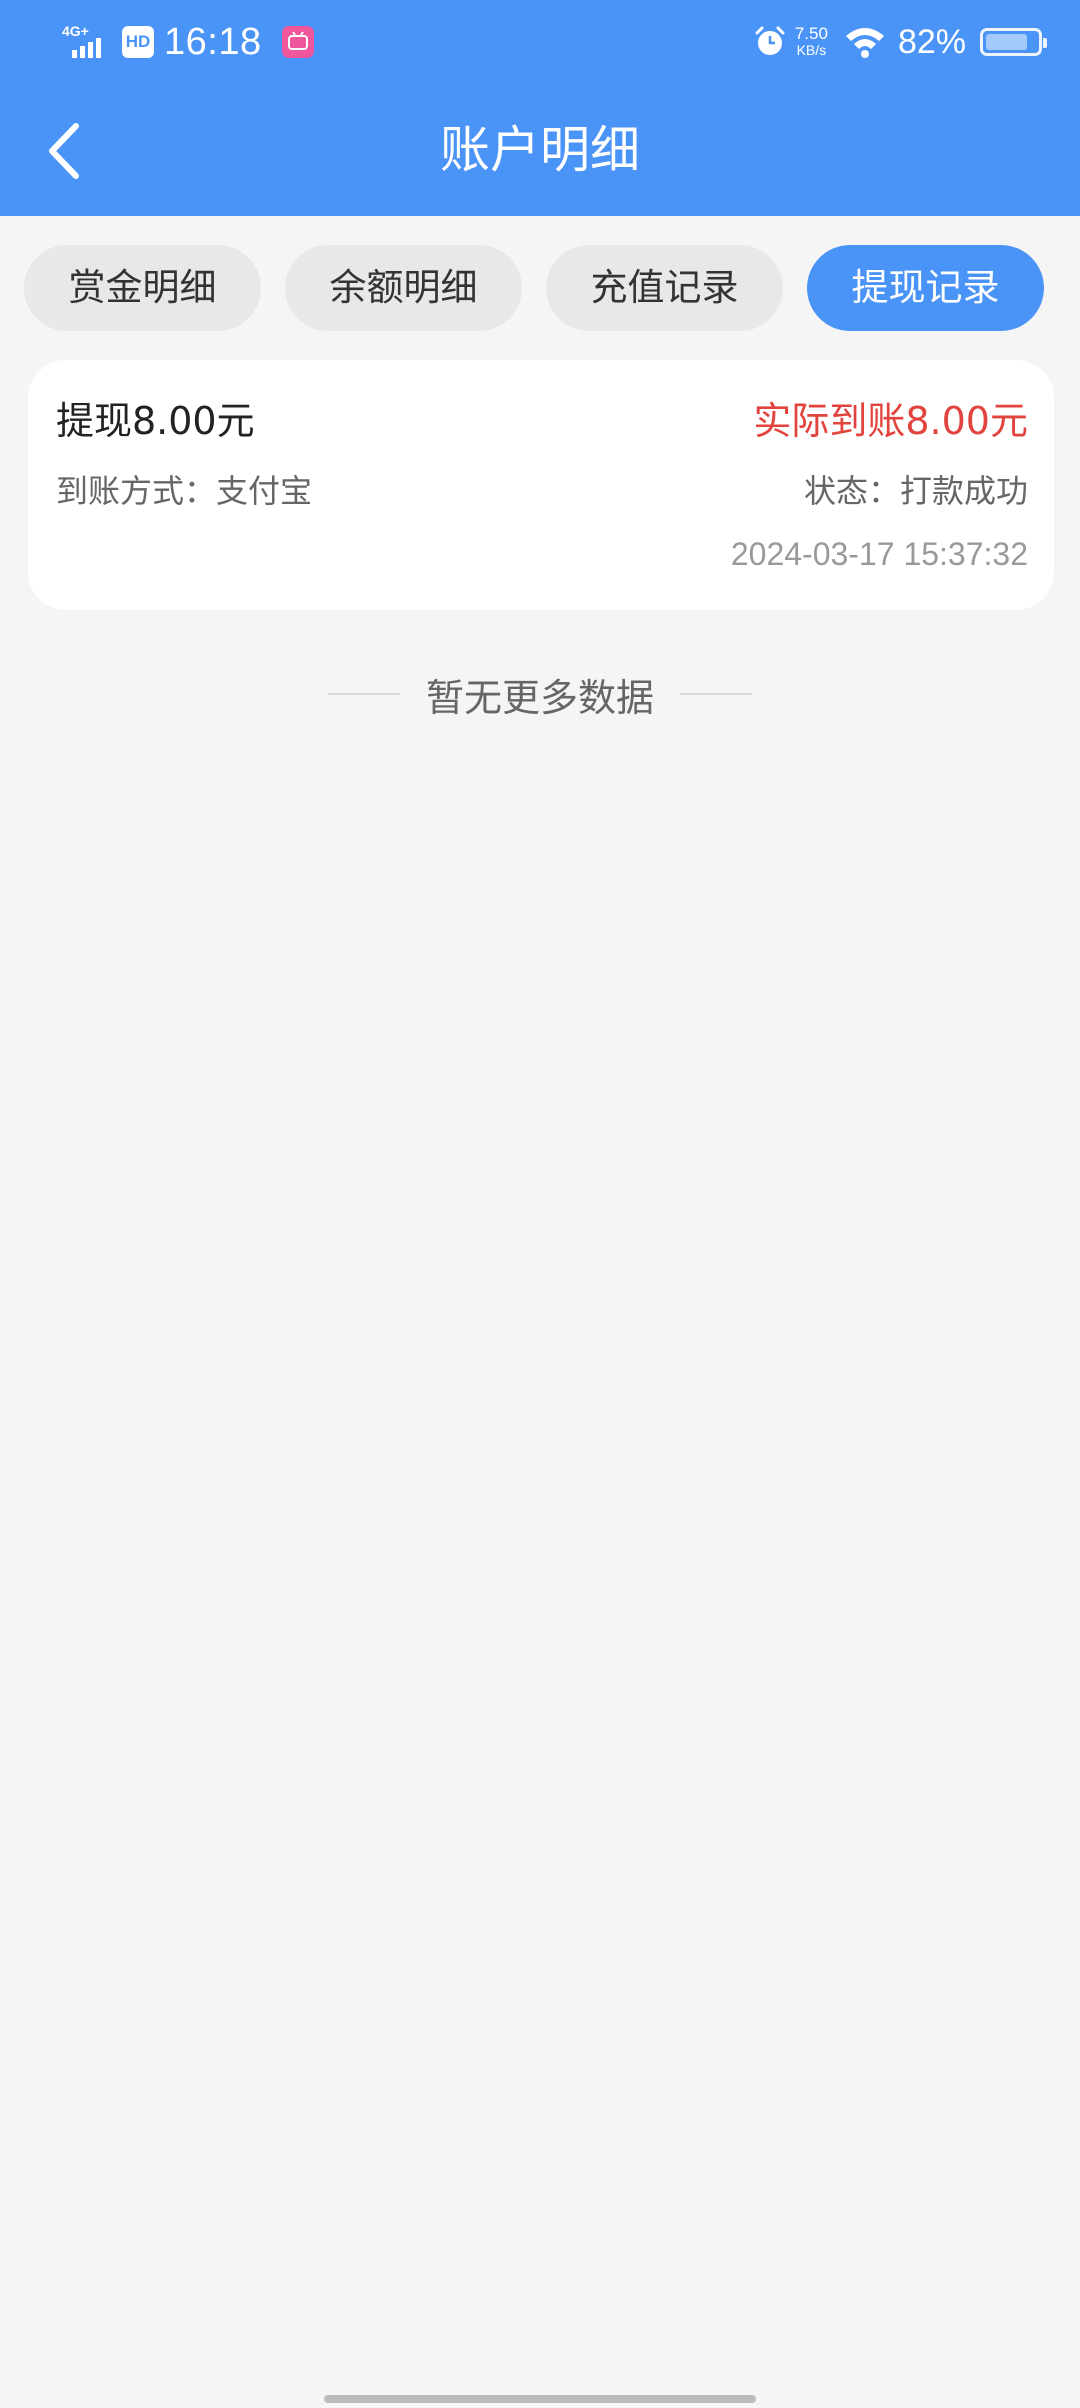 The image size is (1080, 2408). I want to click on record-timestamp: 2024-03-17 15:37:32, so click(879, 554).